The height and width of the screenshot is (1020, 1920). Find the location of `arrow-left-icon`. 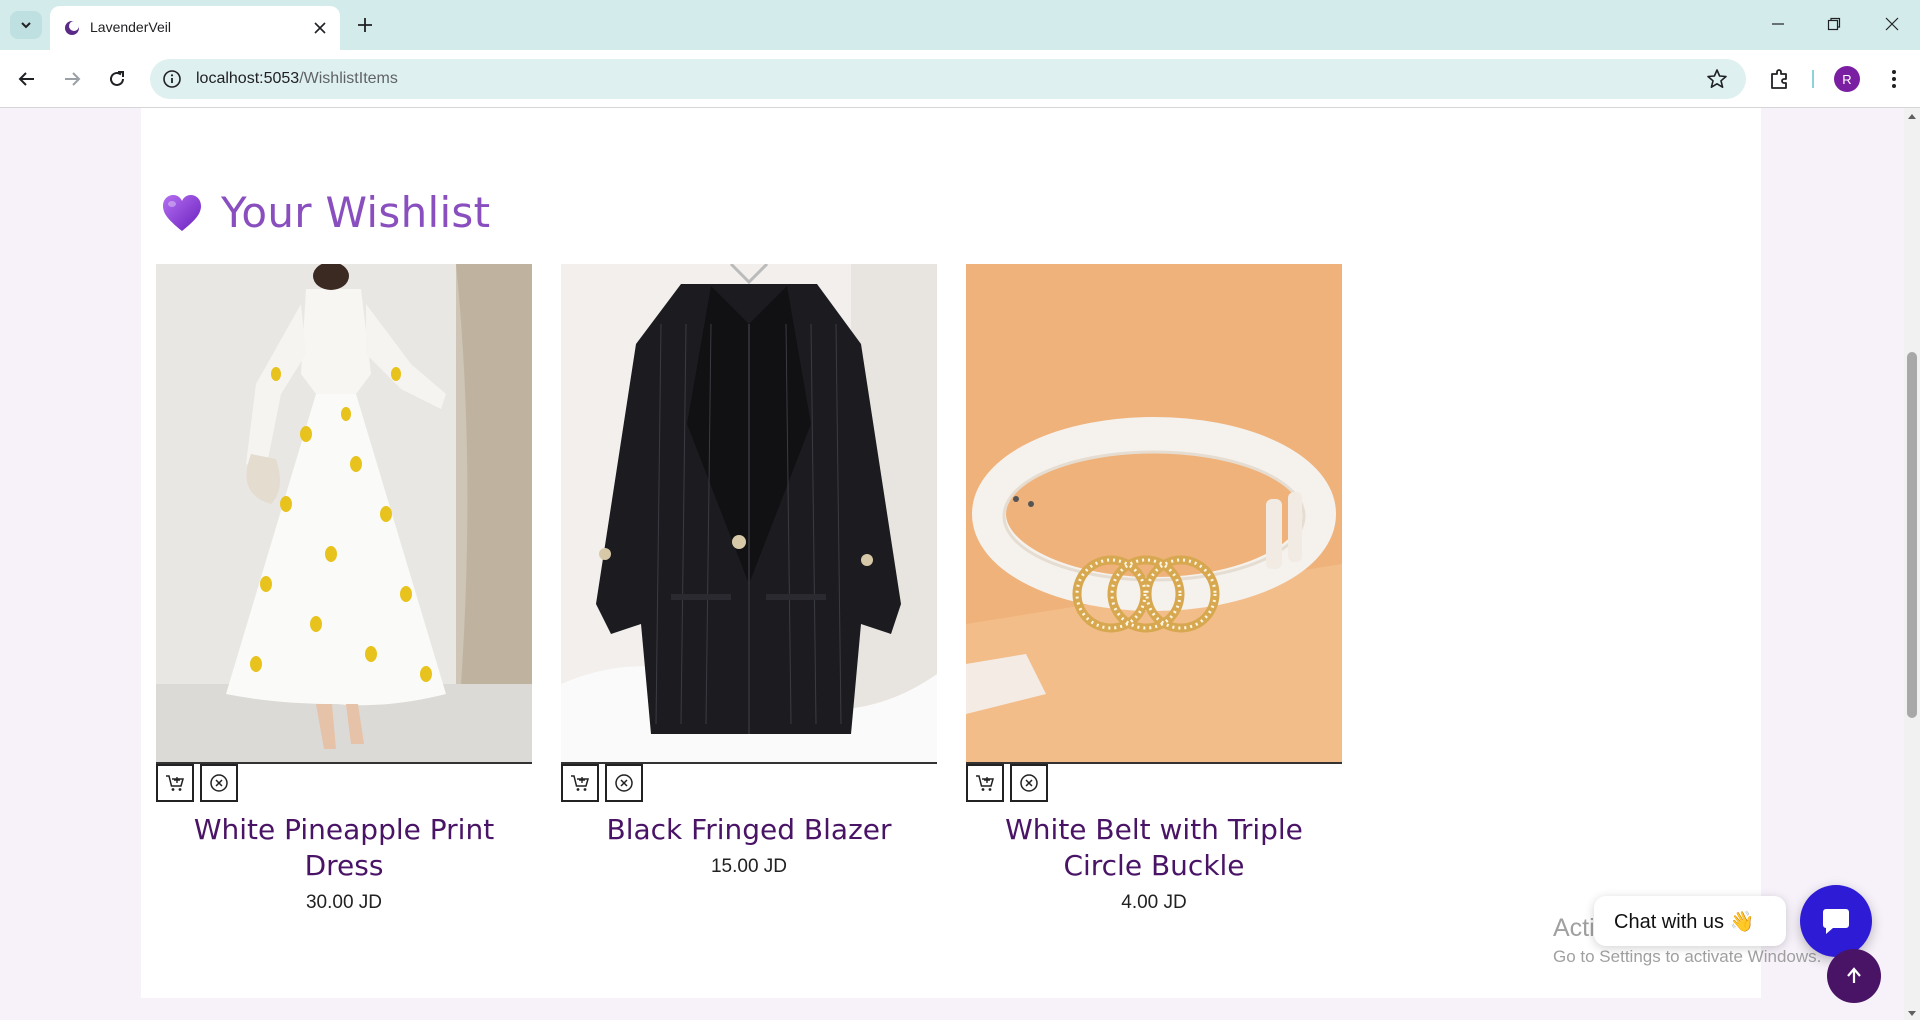

arrow-left-icon is located at coordinates (26, 79).